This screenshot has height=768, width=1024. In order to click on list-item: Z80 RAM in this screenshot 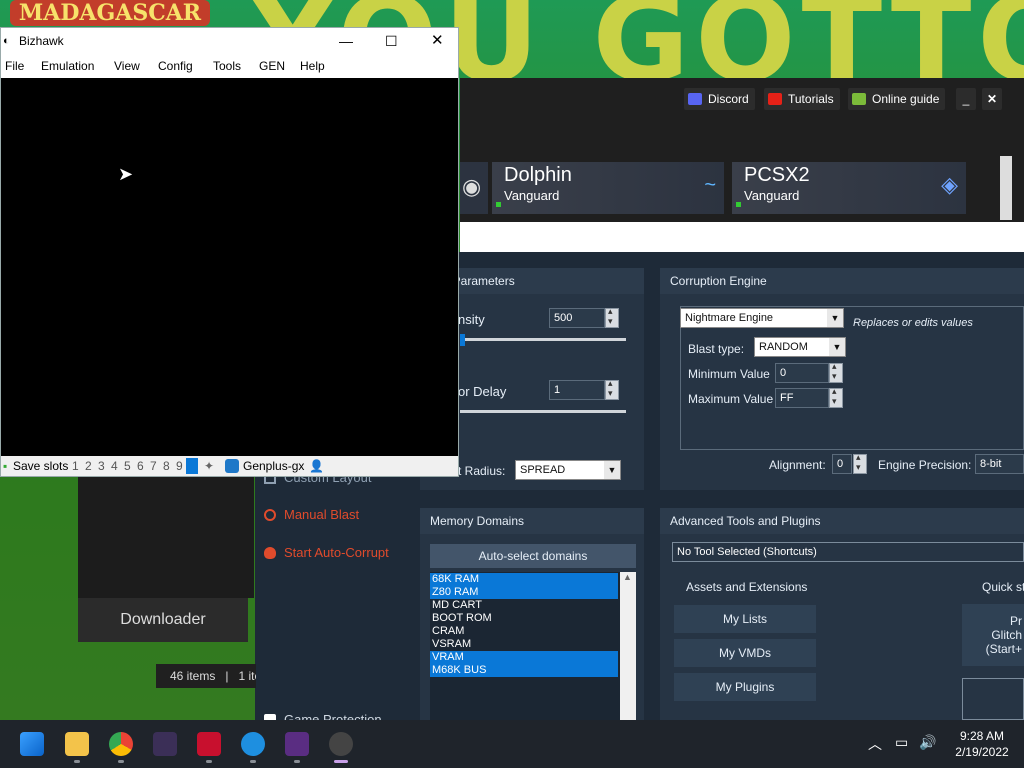, I will do `click(524, 592)`.